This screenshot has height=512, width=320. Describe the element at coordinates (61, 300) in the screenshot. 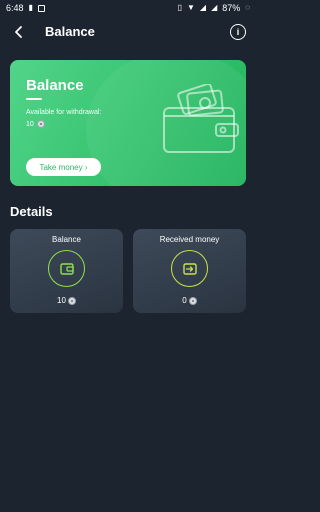

I see `stat-value: 10` at that location.